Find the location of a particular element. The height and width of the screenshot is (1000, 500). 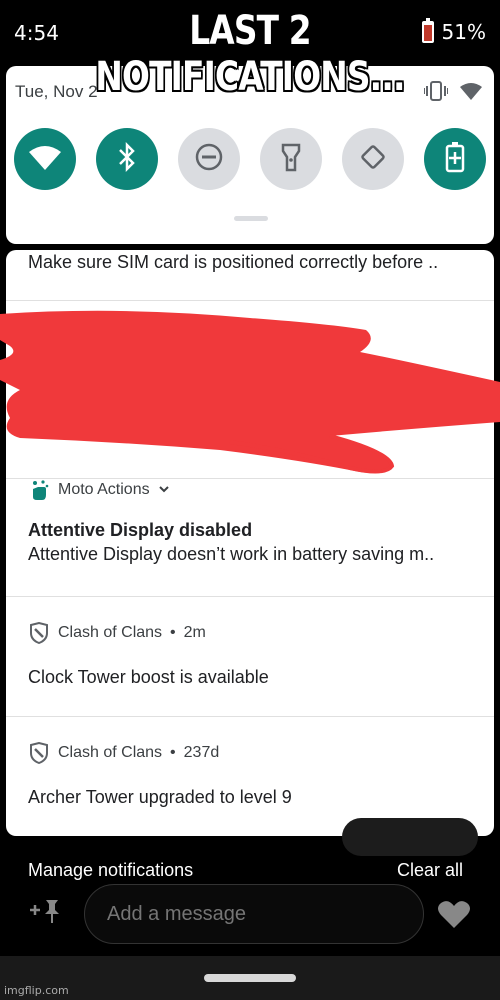

do-not-disturb-tile is located at coordinates (209, 159).